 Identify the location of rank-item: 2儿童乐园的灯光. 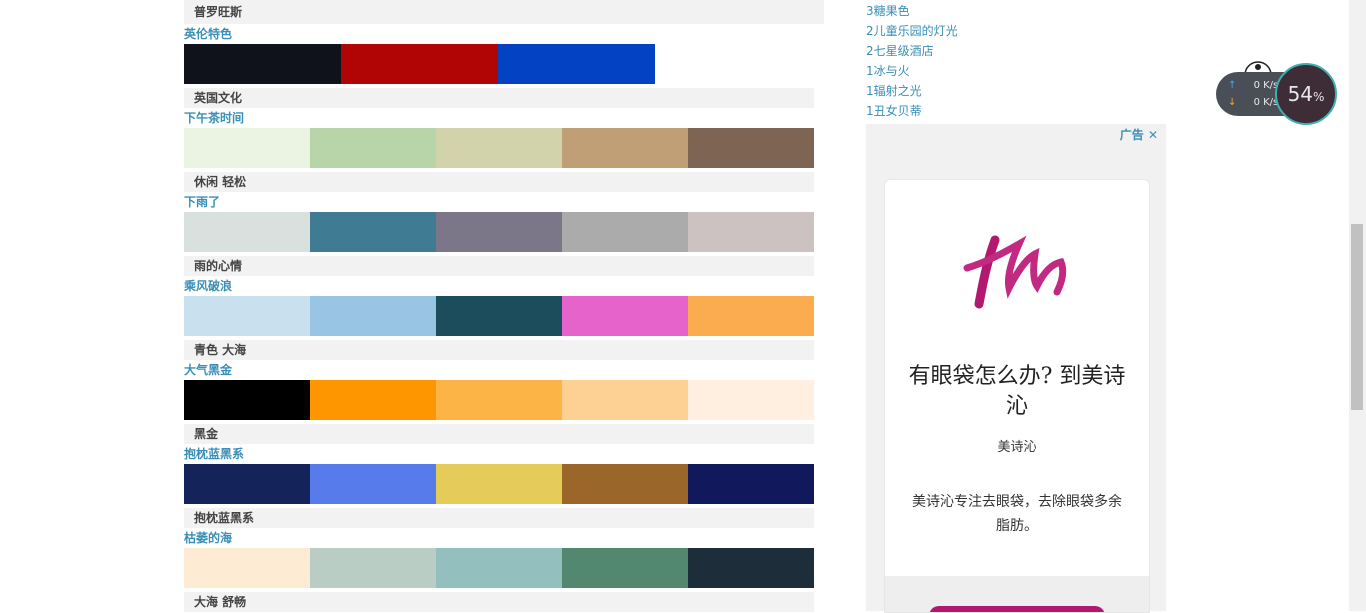
(912, 31).